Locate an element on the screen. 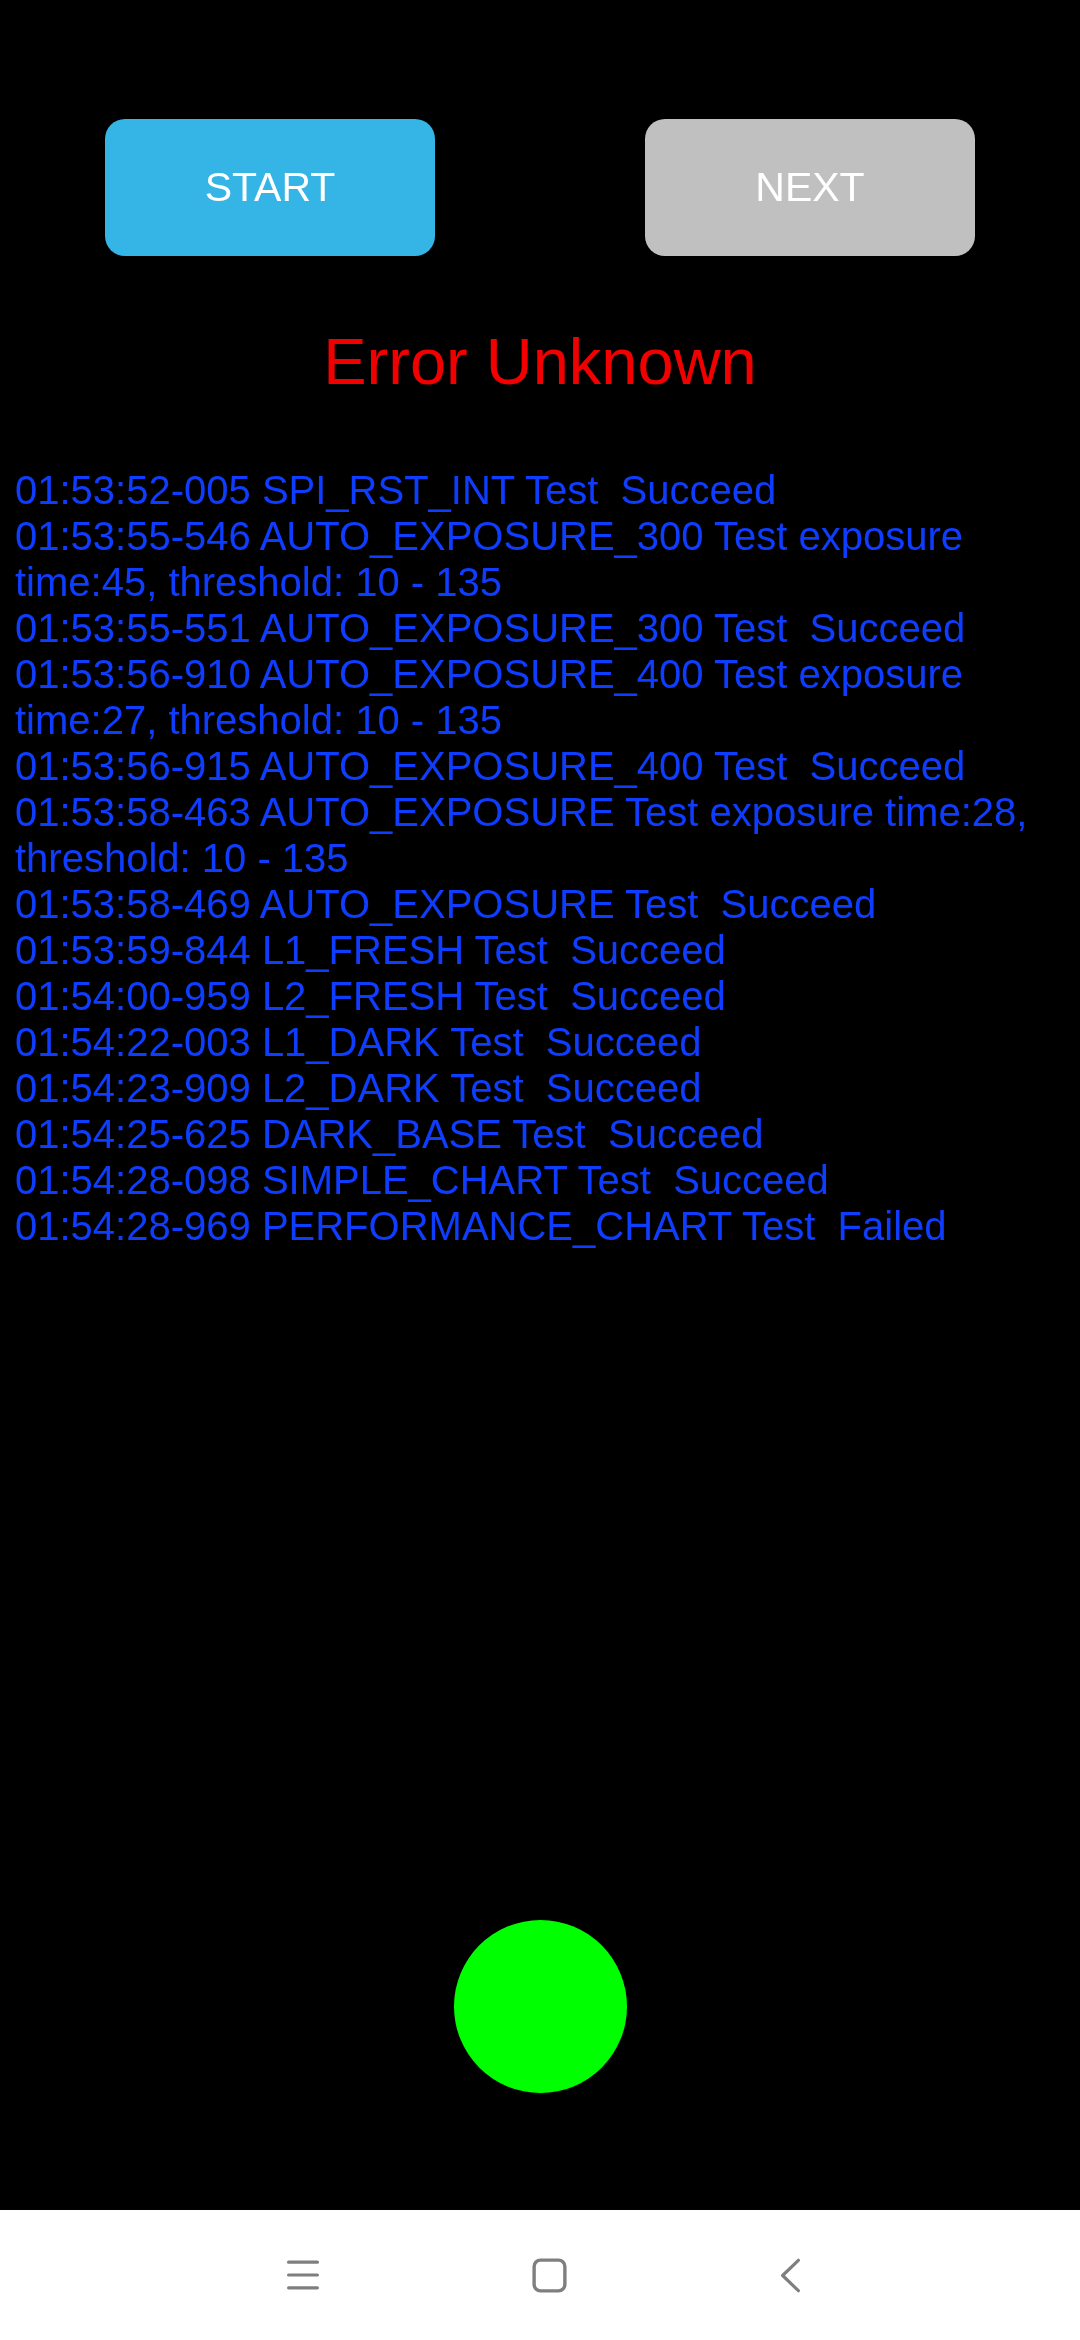  chevron-left-icon is located at coordinates (790, 2275).